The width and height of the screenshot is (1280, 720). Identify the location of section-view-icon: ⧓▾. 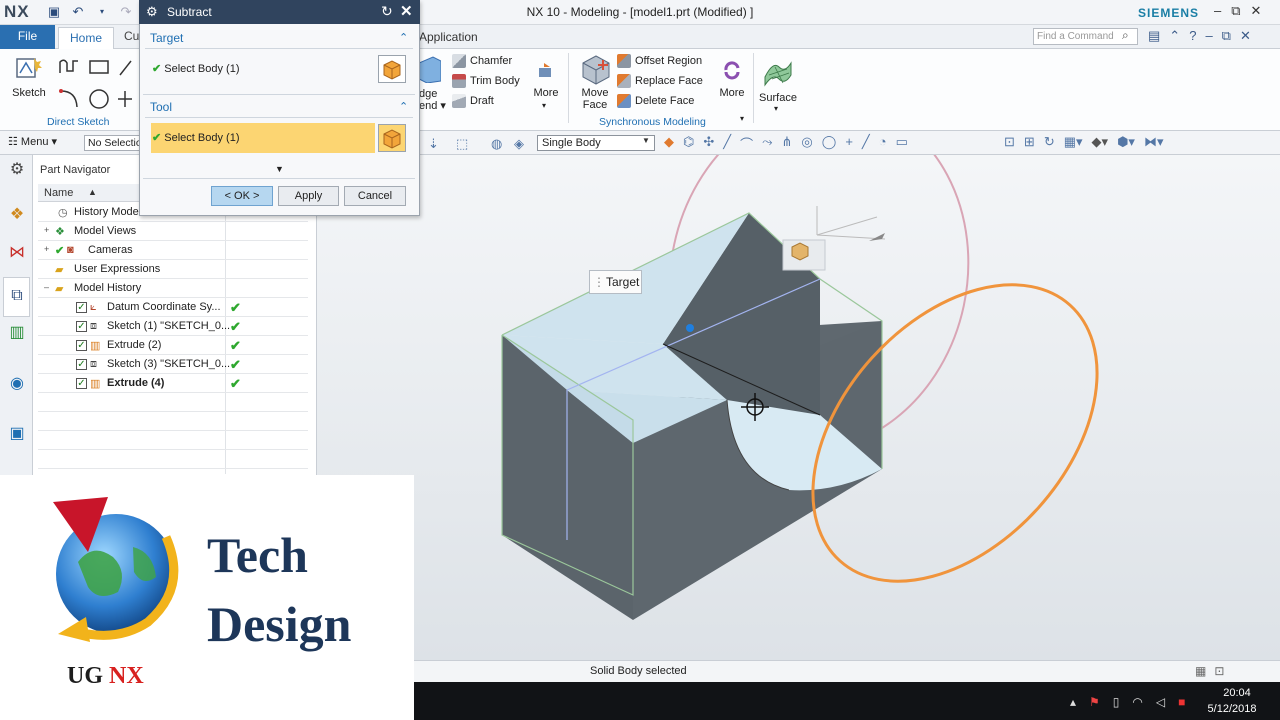
(1154, 142).